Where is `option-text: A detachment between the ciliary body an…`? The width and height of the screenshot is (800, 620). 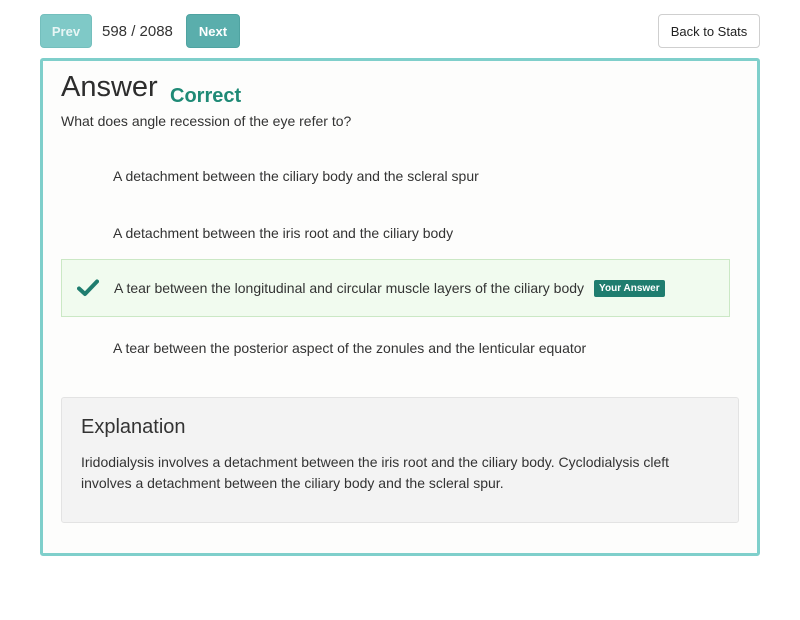
option-text: A detachment between the ciliary body an… is located at coordinates (296, 176).